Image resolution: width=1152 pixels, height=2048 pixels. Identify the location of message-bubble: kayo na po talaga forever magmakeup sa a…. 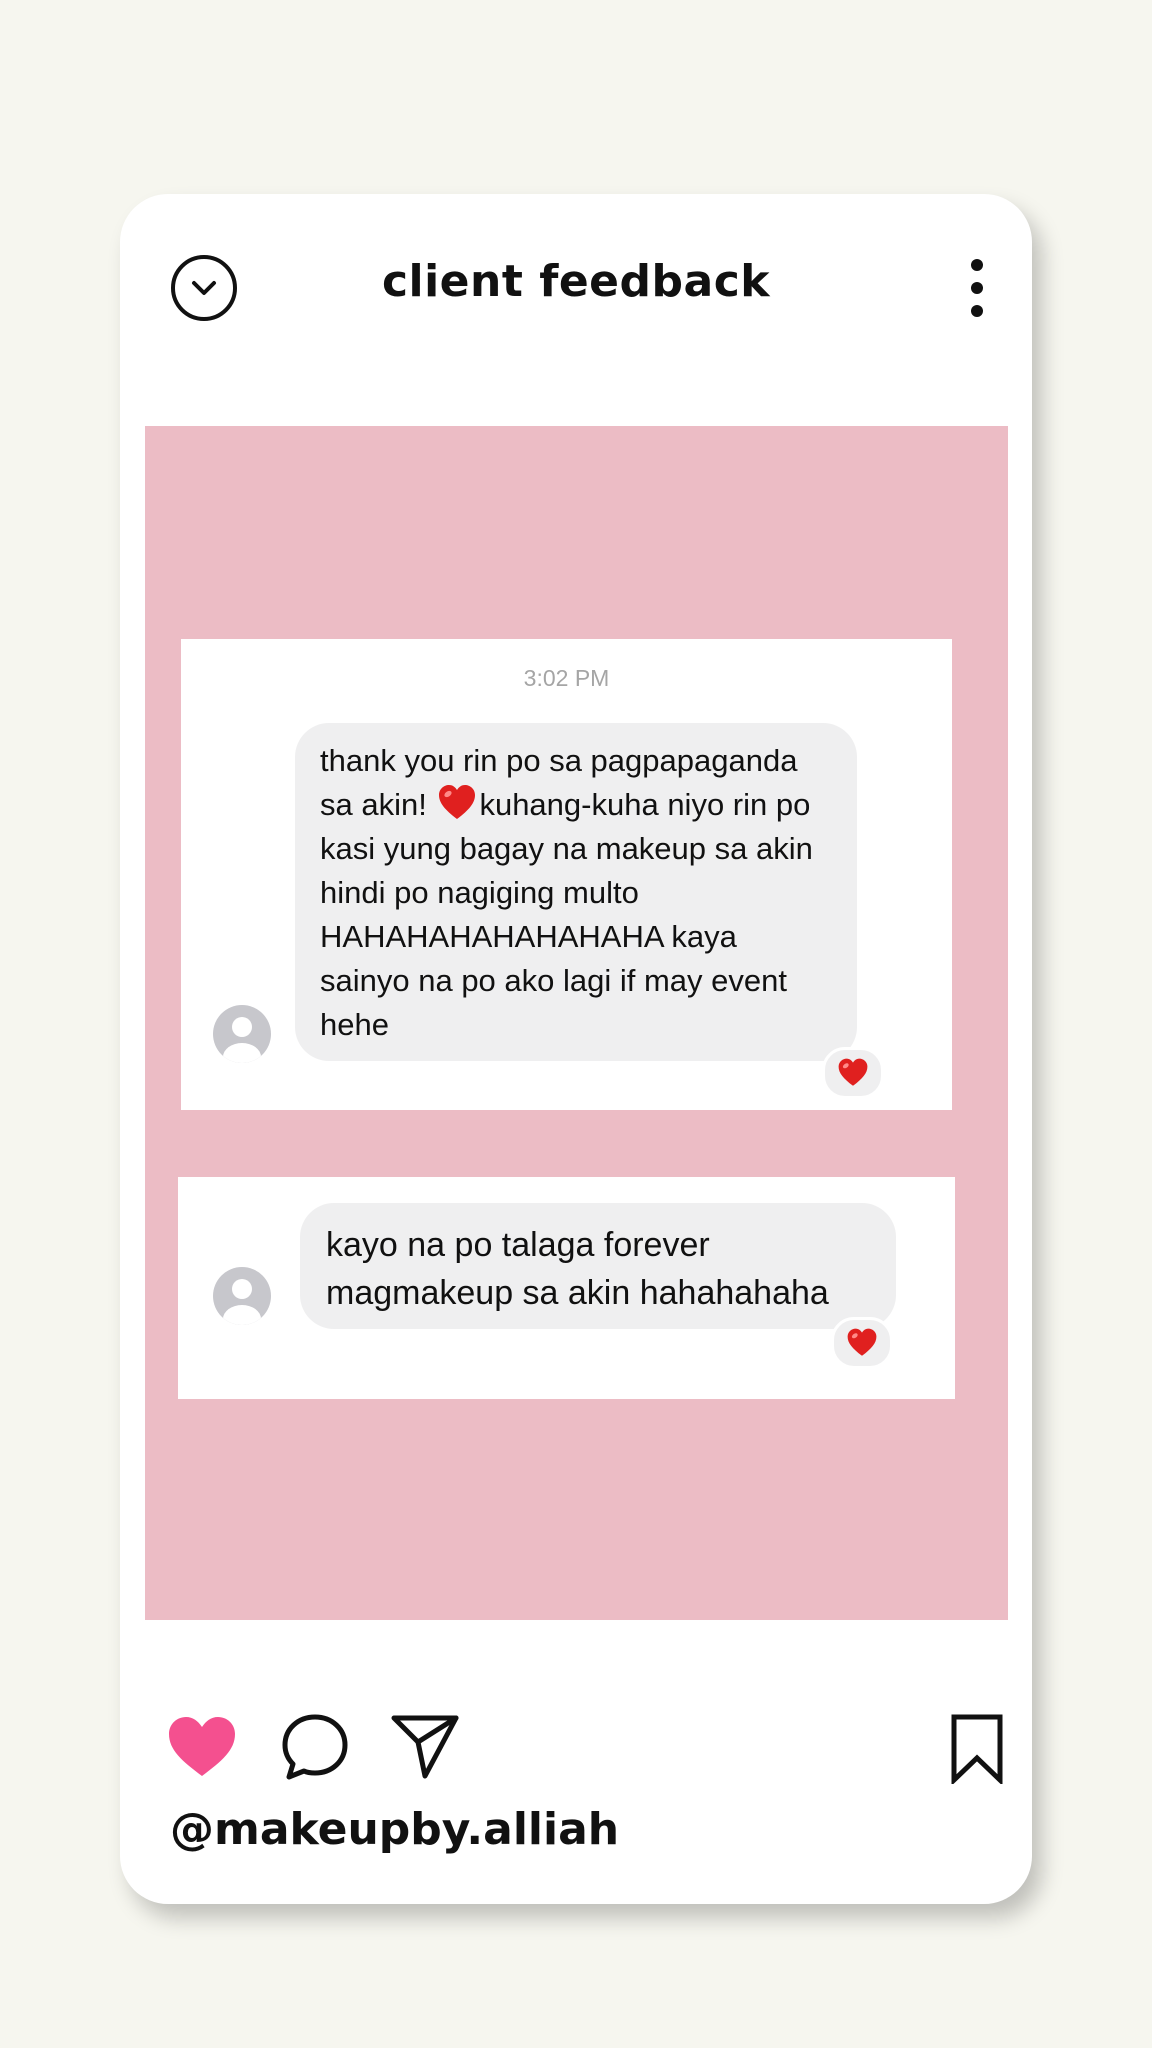
(598, 1266).